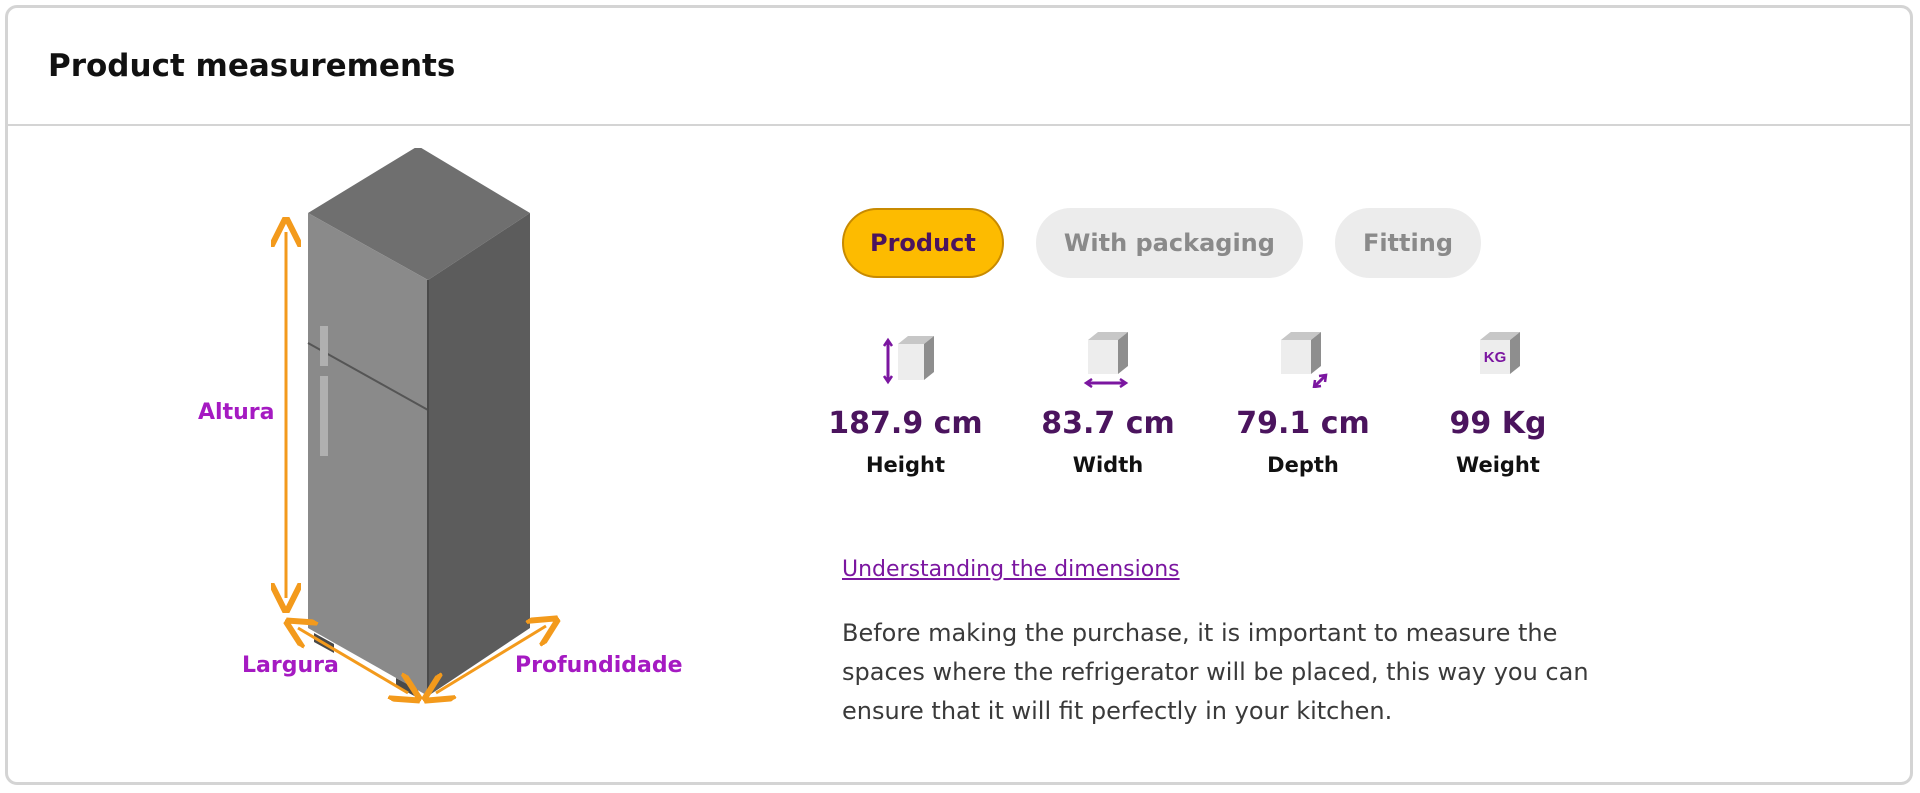  What do you see at coordinates (959, 67) in the screenshot?
I see `card-header: Product measurements` at bounding box center [959, 67].